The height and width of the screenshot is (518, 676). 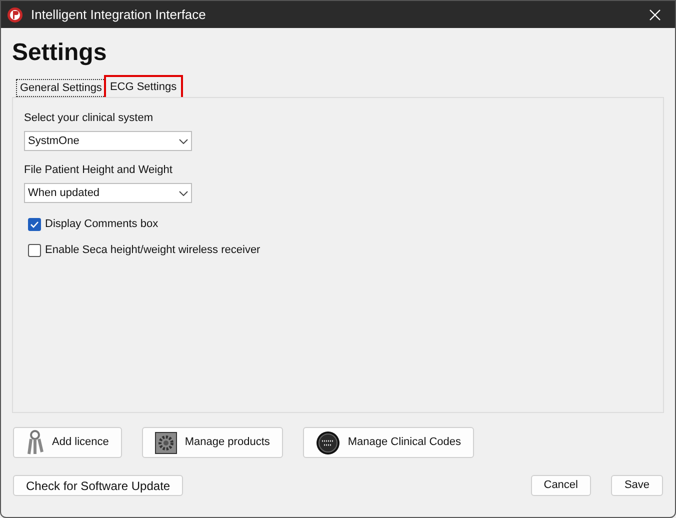 I want to click on field-label: Select your clinical system, so click(x=89, y=118).